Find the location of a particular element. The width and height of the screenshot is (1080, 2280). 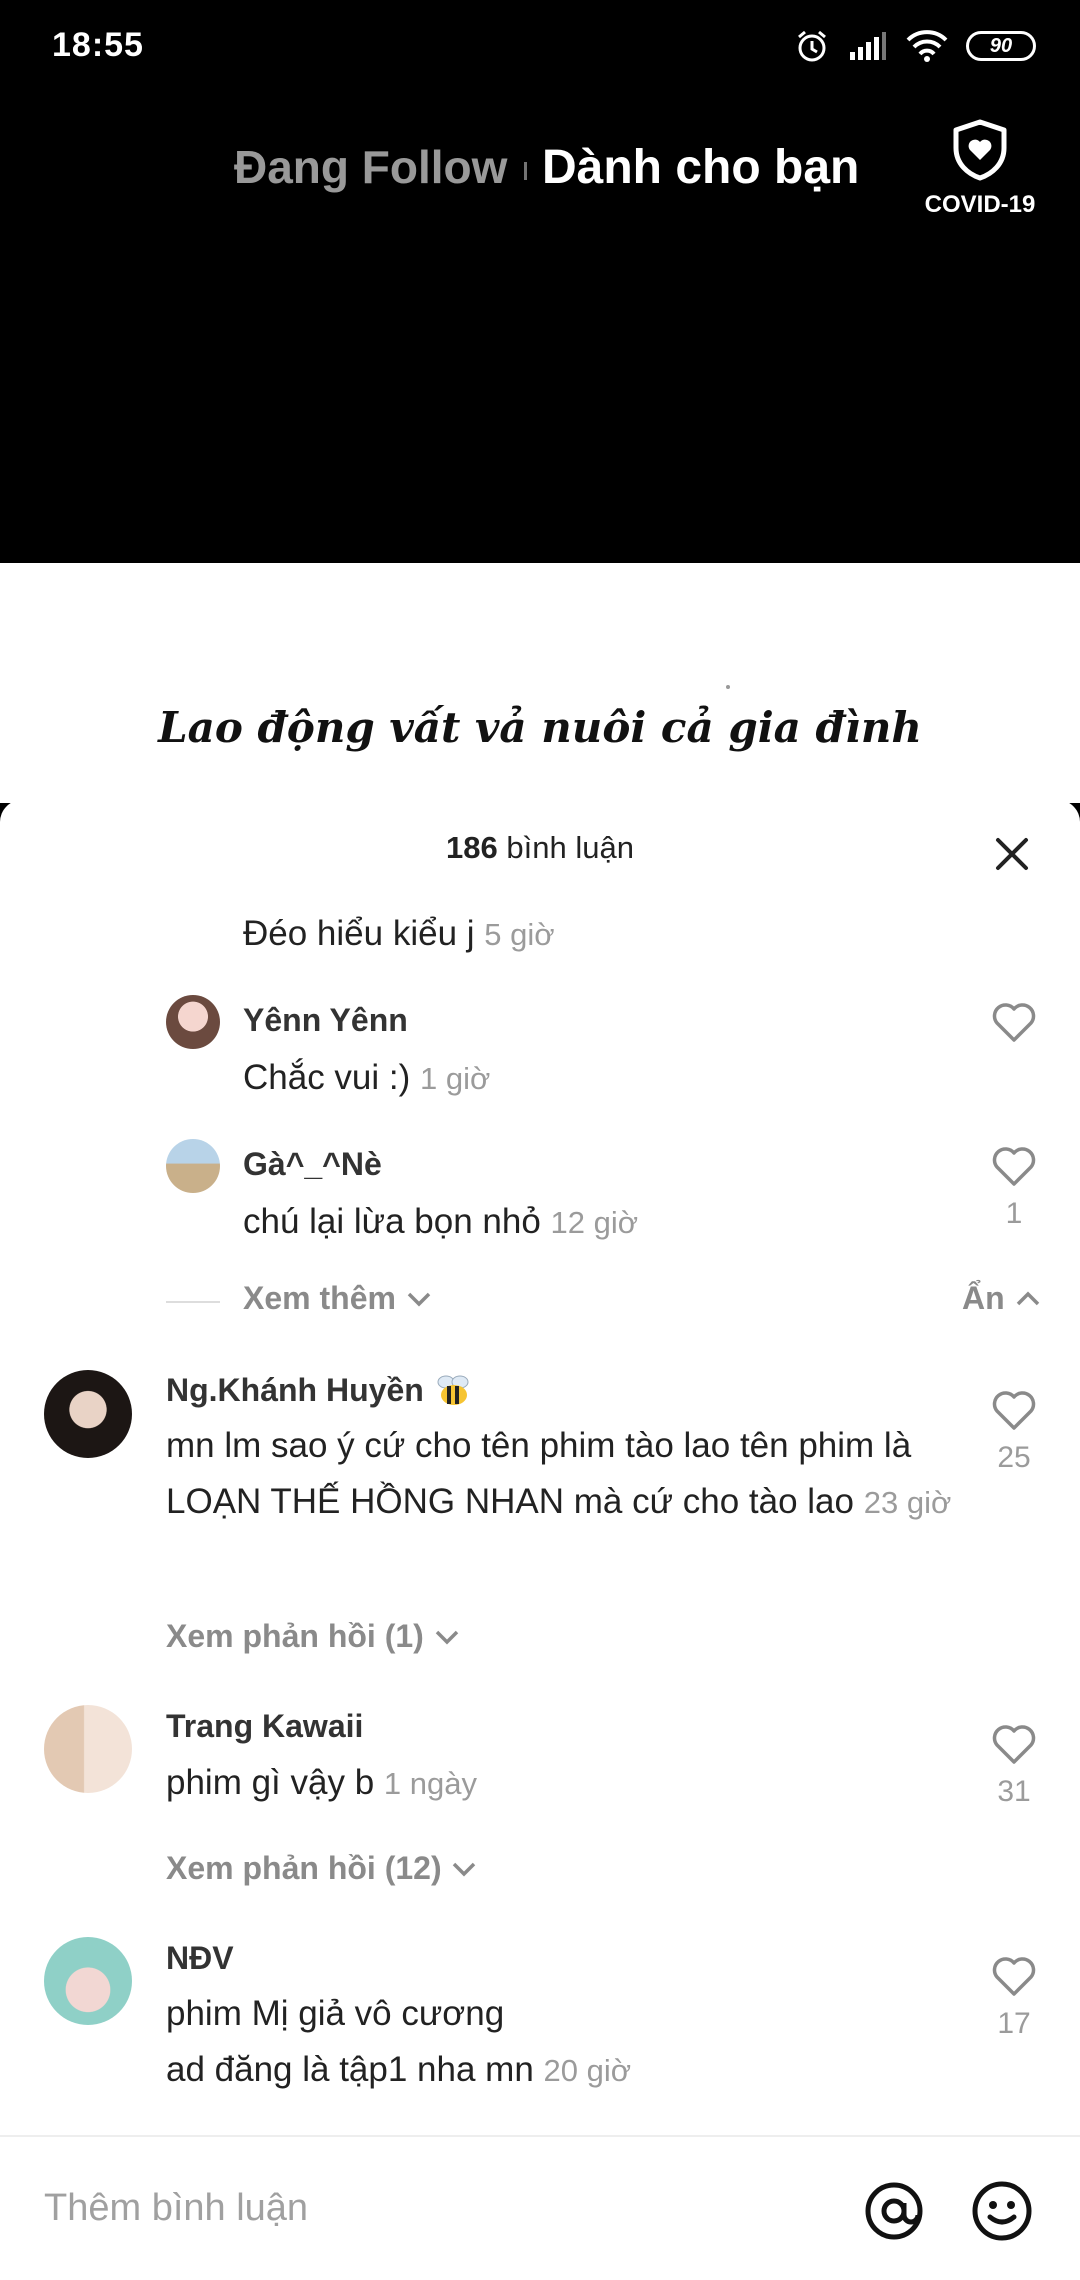

signal-icon is located at coordinates (868, 46).